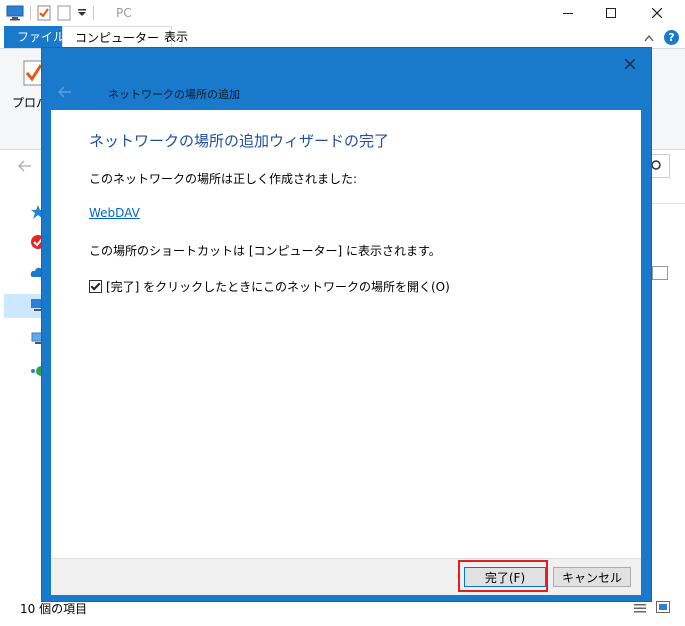 The height and width of the screenshot is (626, 685). Describe the element at coordinates (176, 37) in the screenshot. I see `tab-view: 表示` at that location.